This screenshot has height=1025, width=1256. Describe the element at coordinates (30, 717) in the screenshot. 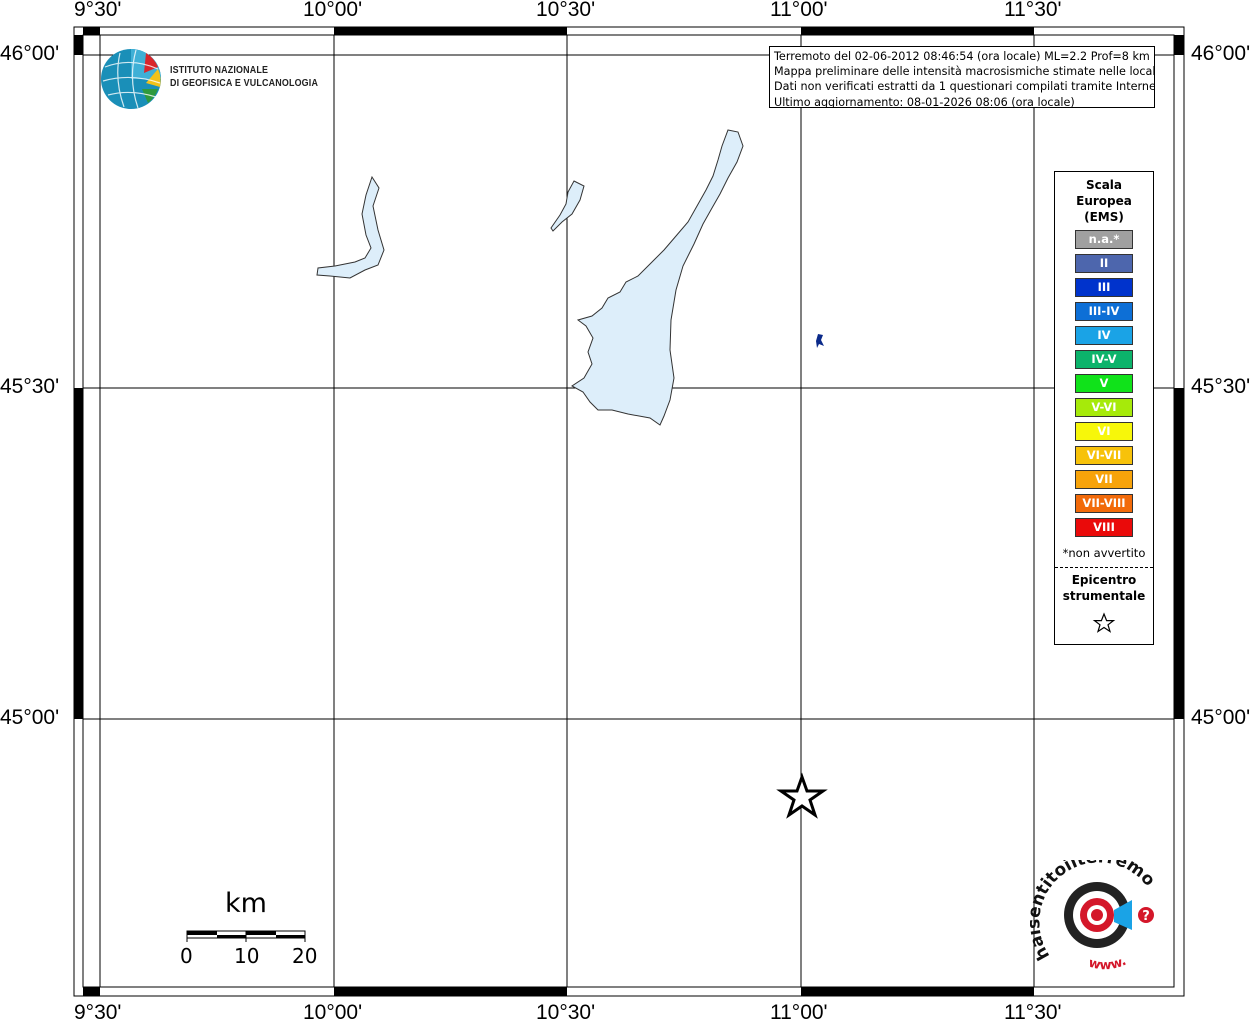

I see `lat-label-left: 45°00'` at that location.